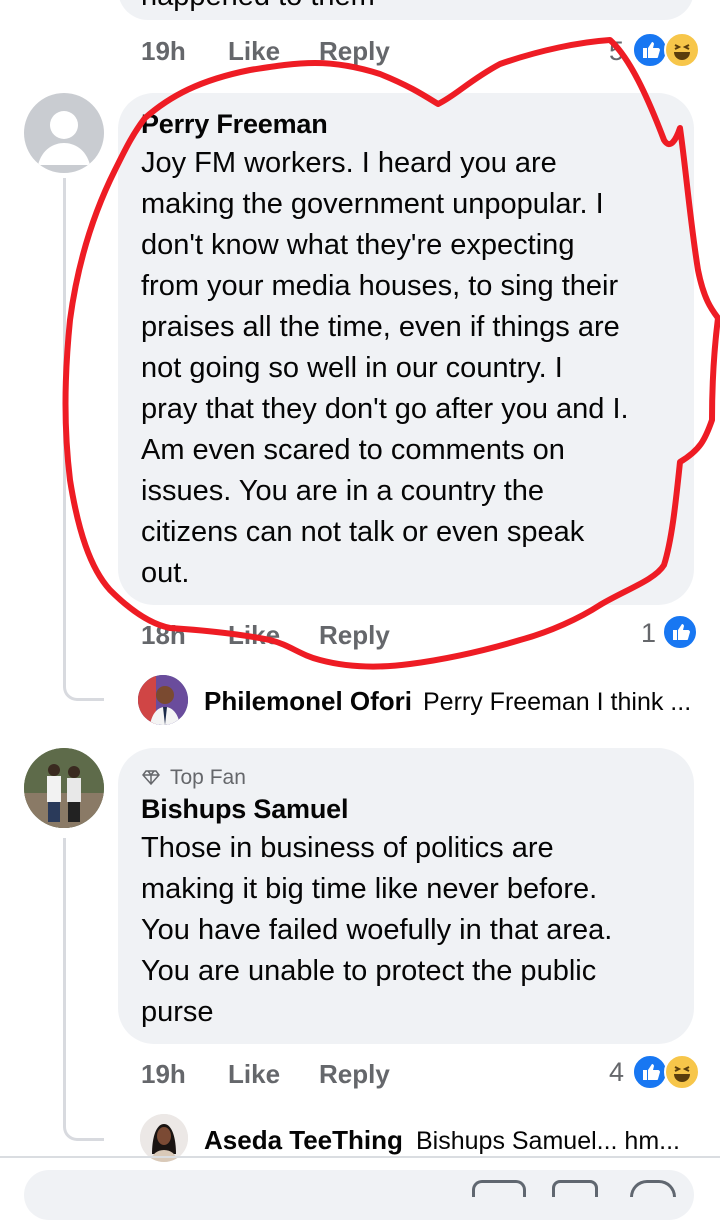 This screenshot has width=720, height=1220. What do you see at coordinates (499, 1188) in the screenshot?
I see `camera-icon` at bounding box center [499, 1188].